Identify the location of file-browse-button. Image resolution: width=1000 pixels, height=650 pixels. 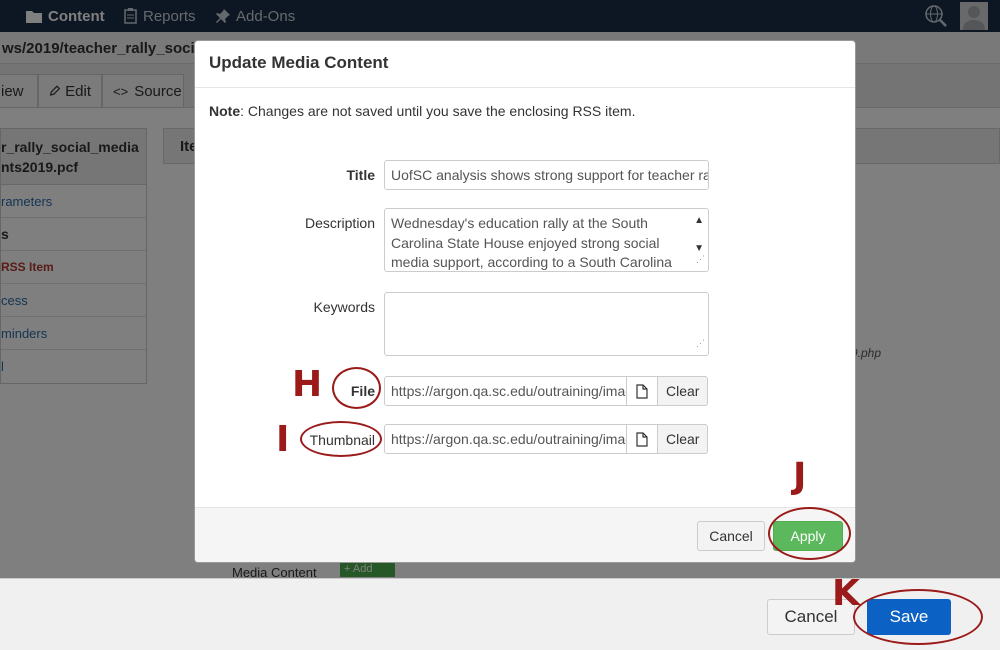
(642, 391).